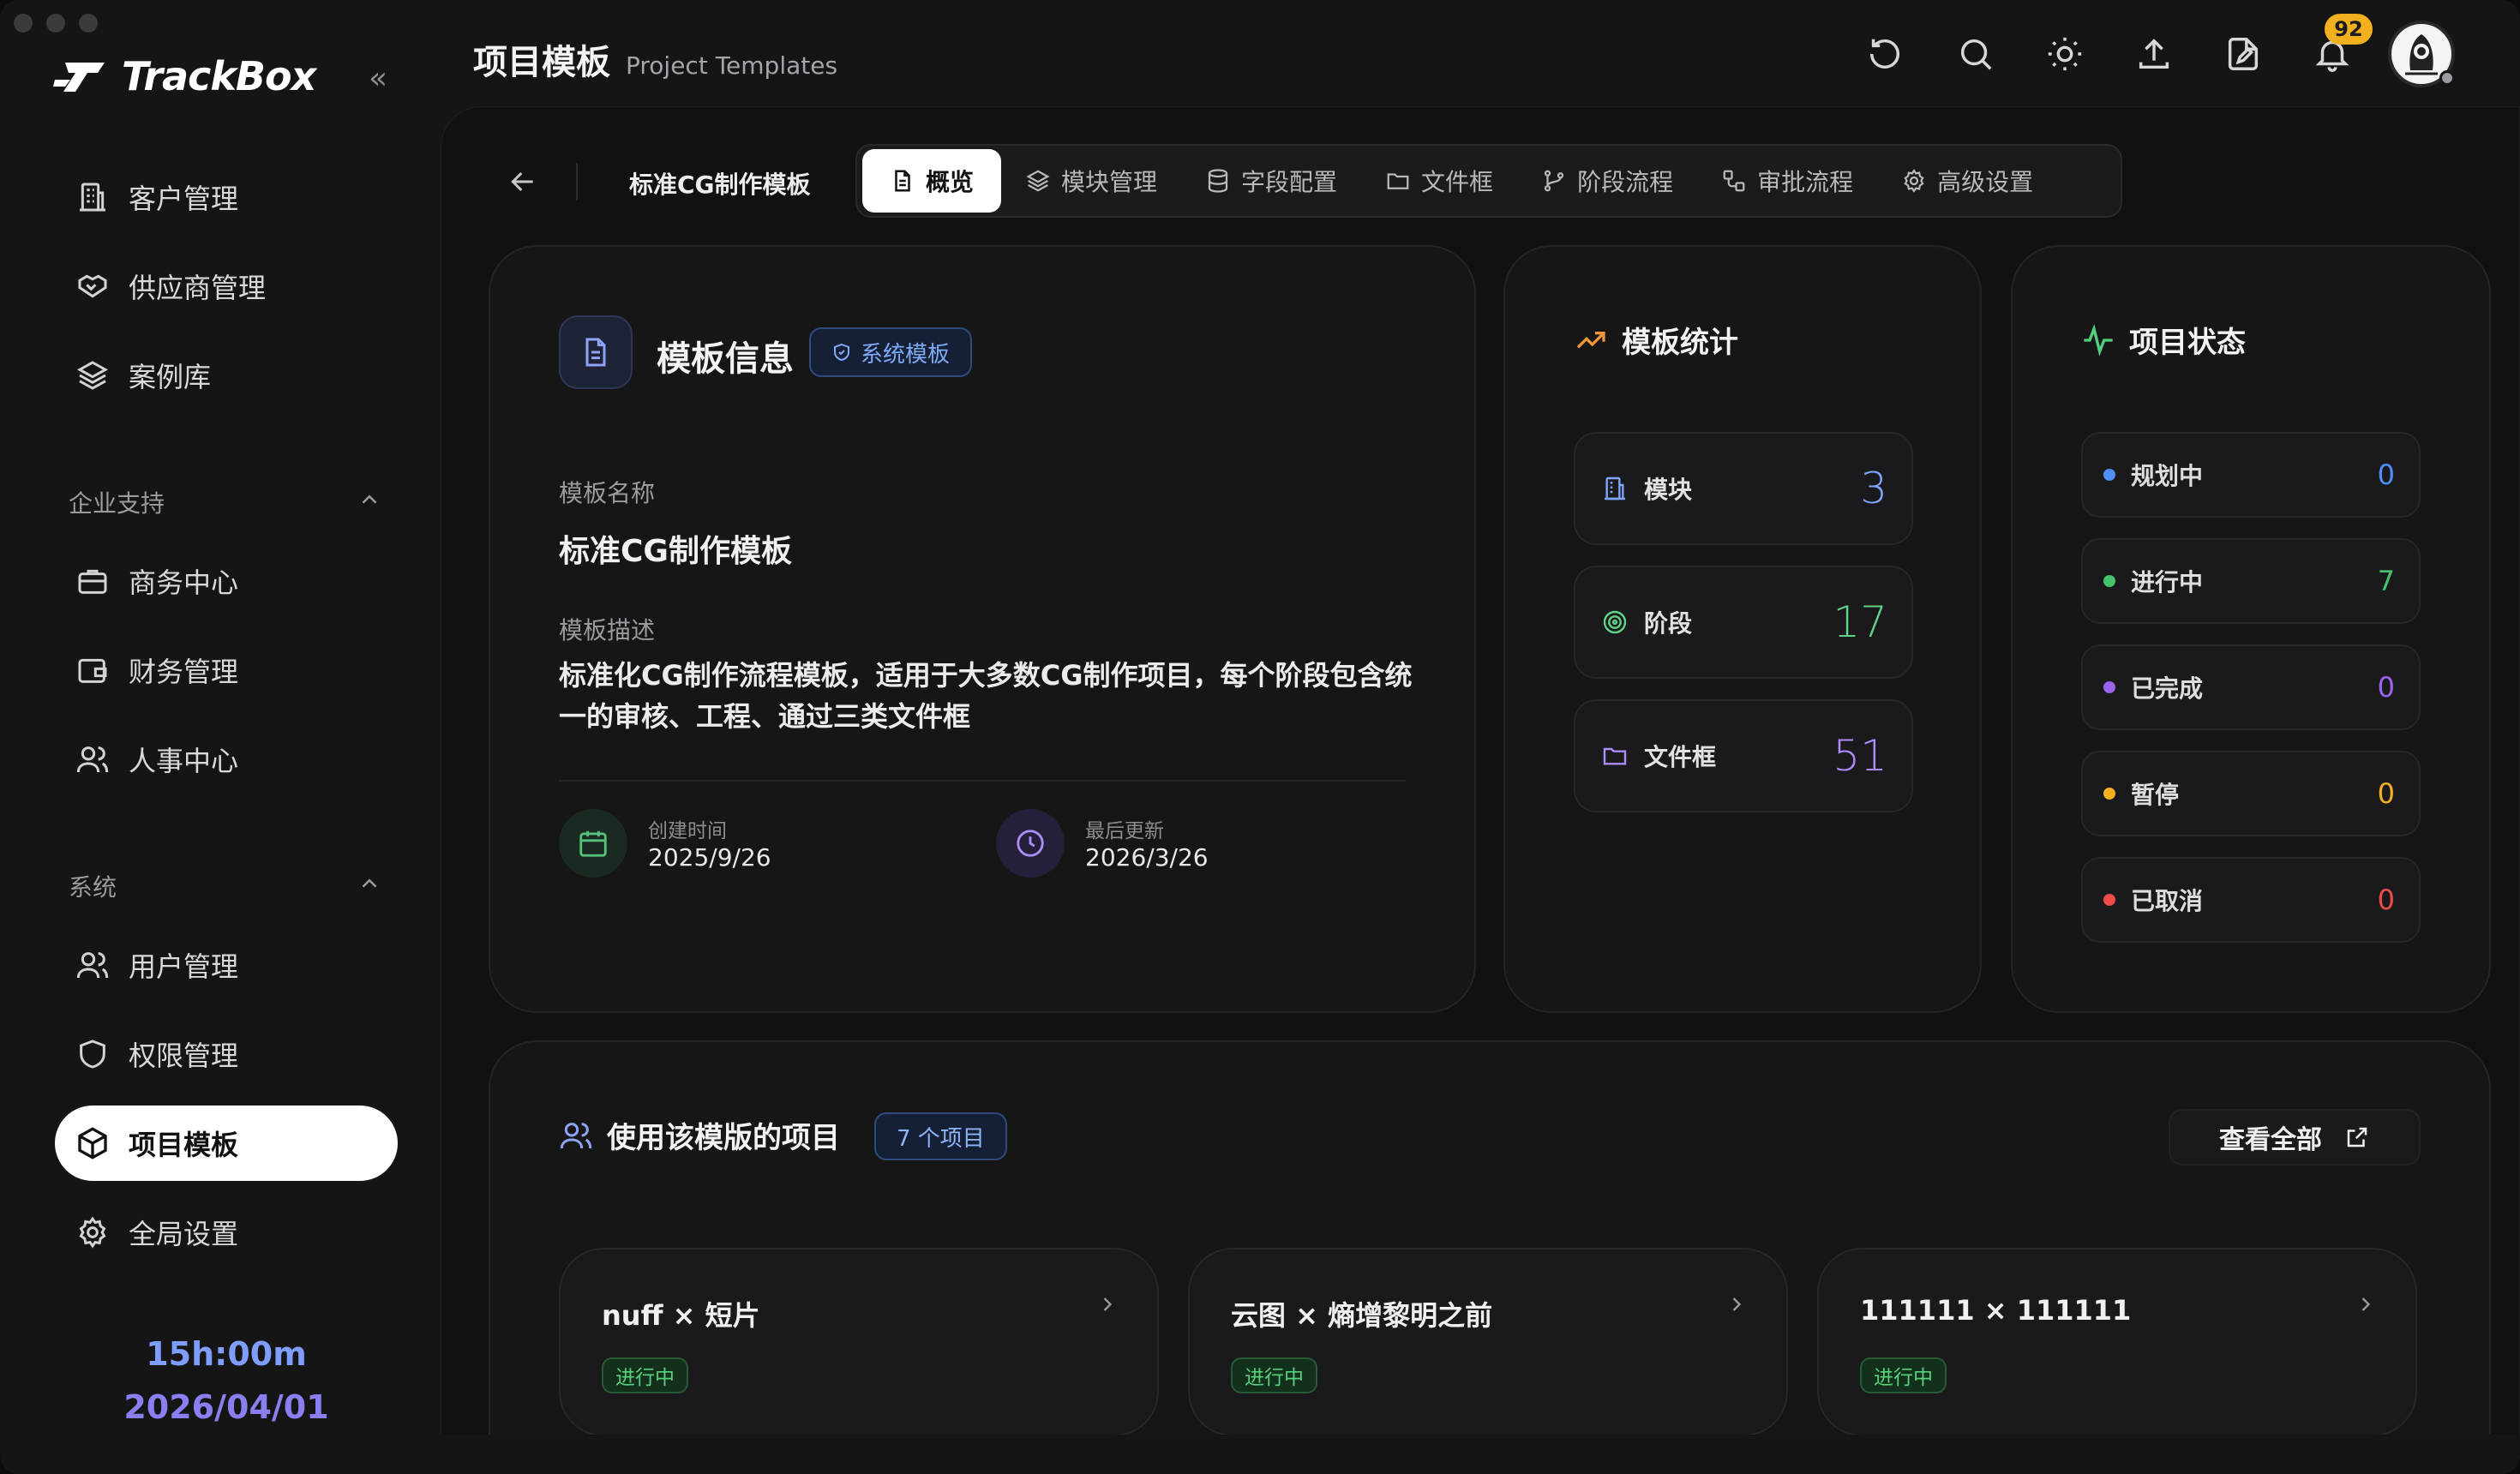 Image resolution: width=2520 pixels, height=1474 pixels. I want to click on system-template-badge: 系统模板, so click(891, 352).